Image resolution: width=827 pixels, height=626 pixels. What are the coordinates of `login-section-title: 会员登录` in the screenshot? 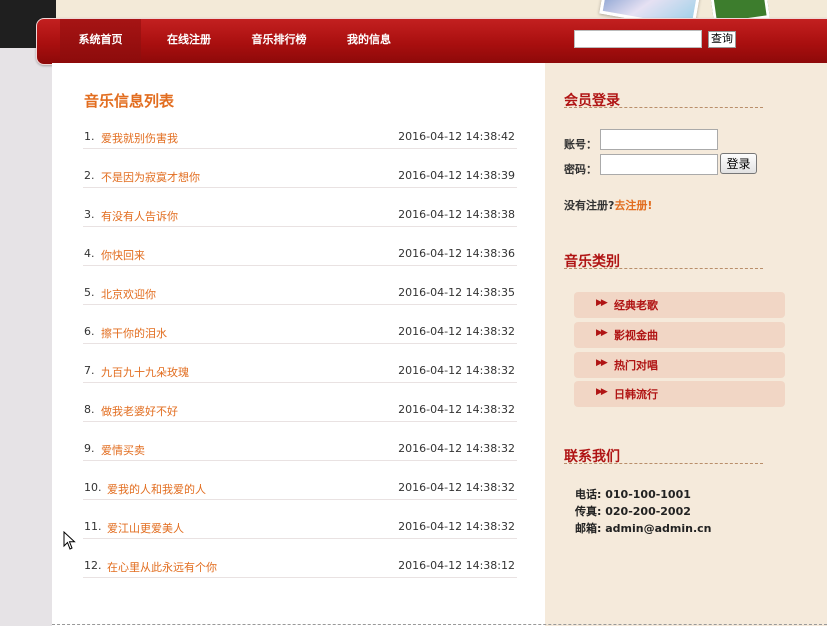 It's located at (663, 99).